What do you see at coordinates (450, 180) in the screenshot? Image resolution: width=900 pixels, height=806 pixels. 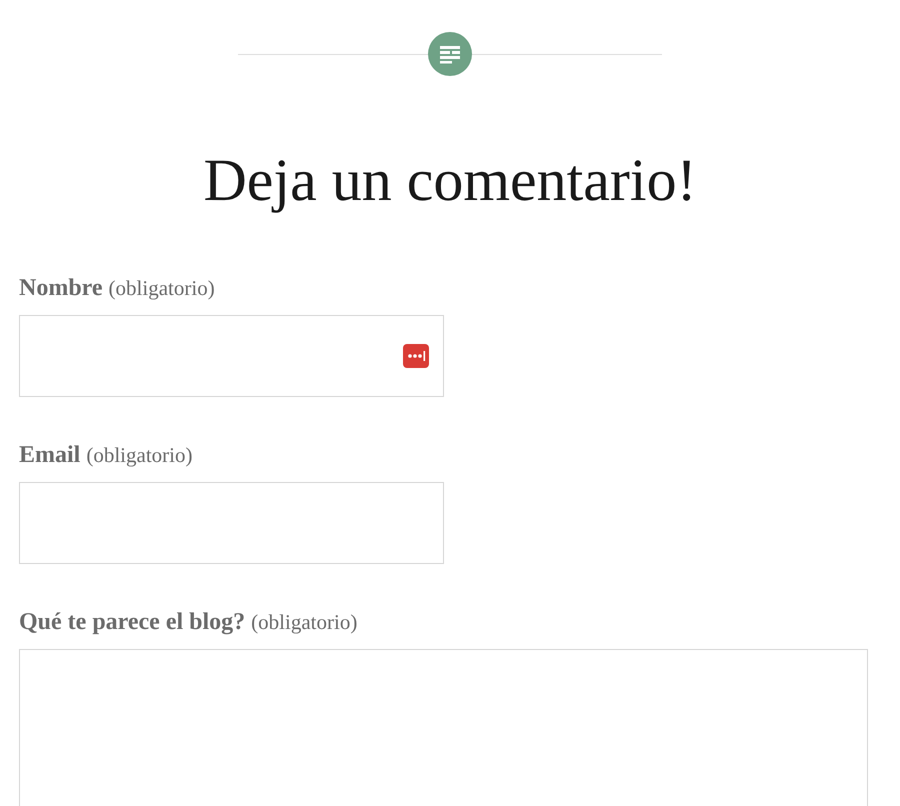 I see `page-heading: Deja un comentario!` at bounding box center [450, 180].